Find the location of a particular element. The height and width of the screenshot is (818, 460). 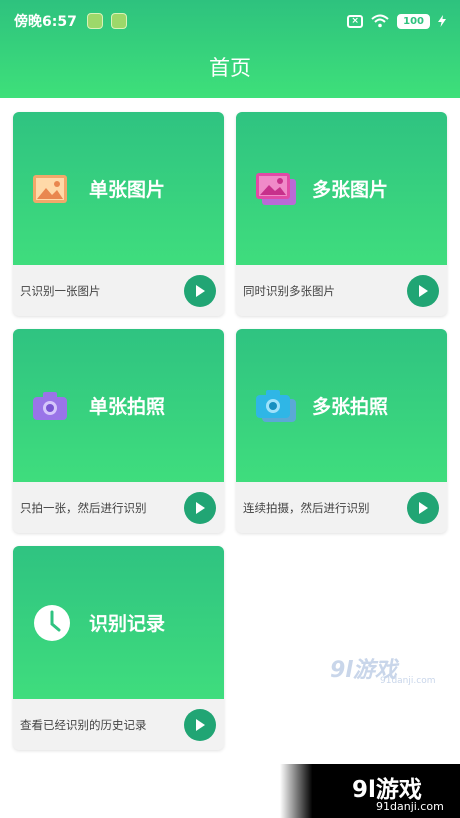

images-icon is located at coordinates (276, 188).